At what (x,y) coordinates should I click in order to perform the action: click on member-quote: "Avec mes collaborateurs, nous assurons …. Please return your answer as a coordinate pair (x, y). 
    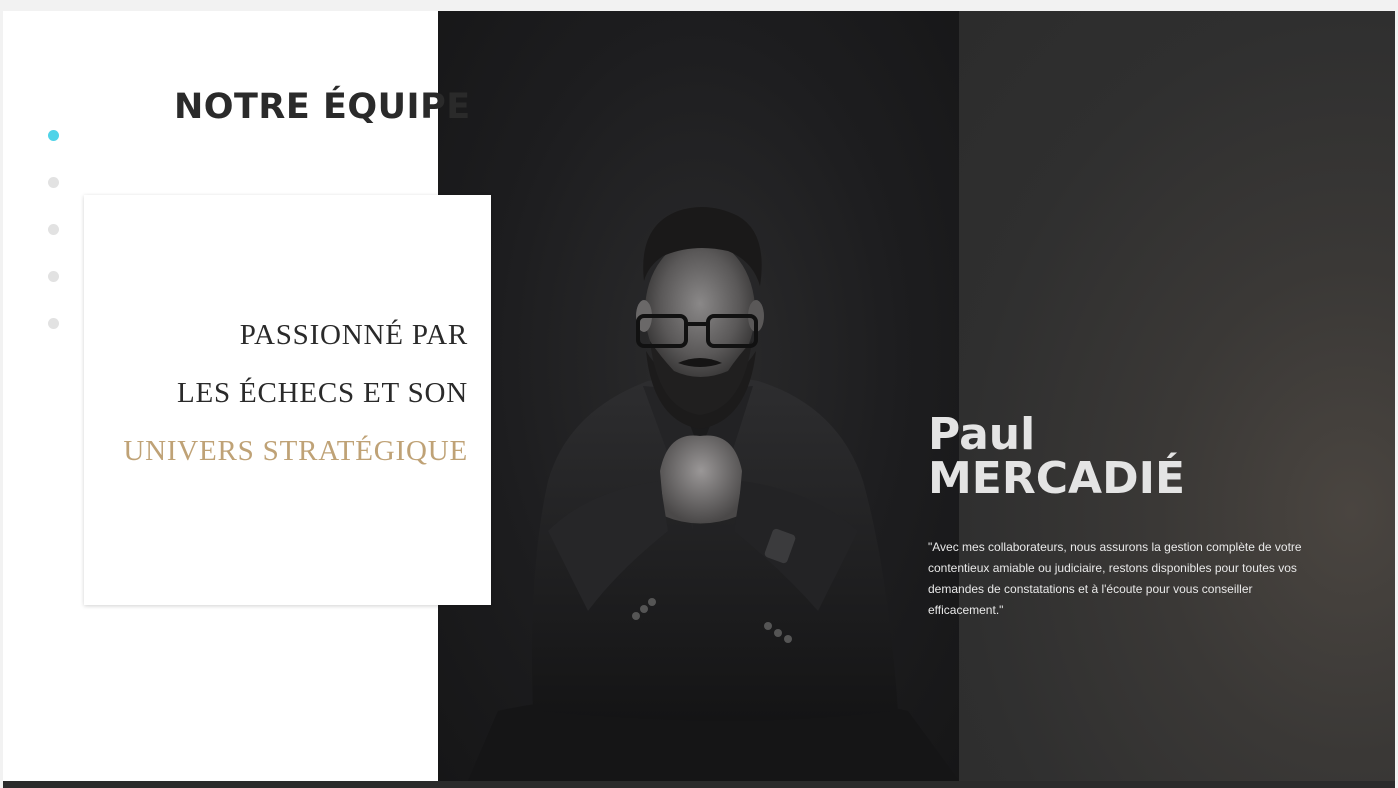
    Looking at the image, I should click on (1115, 578).